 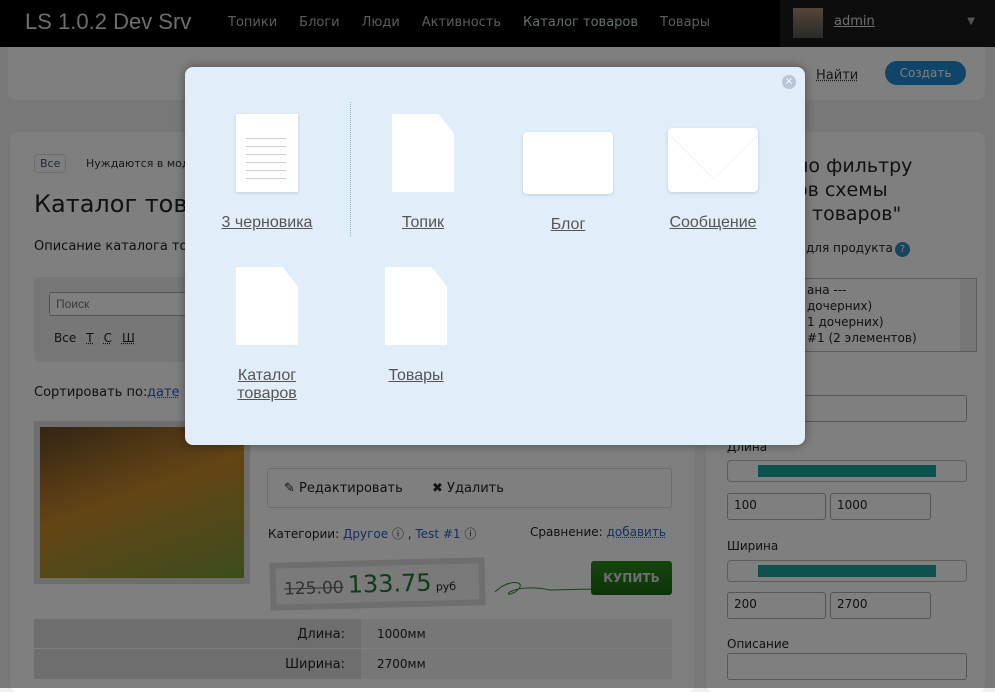 I want to click on catalog-link: Каталог товаров, so click(x=267, y=385).